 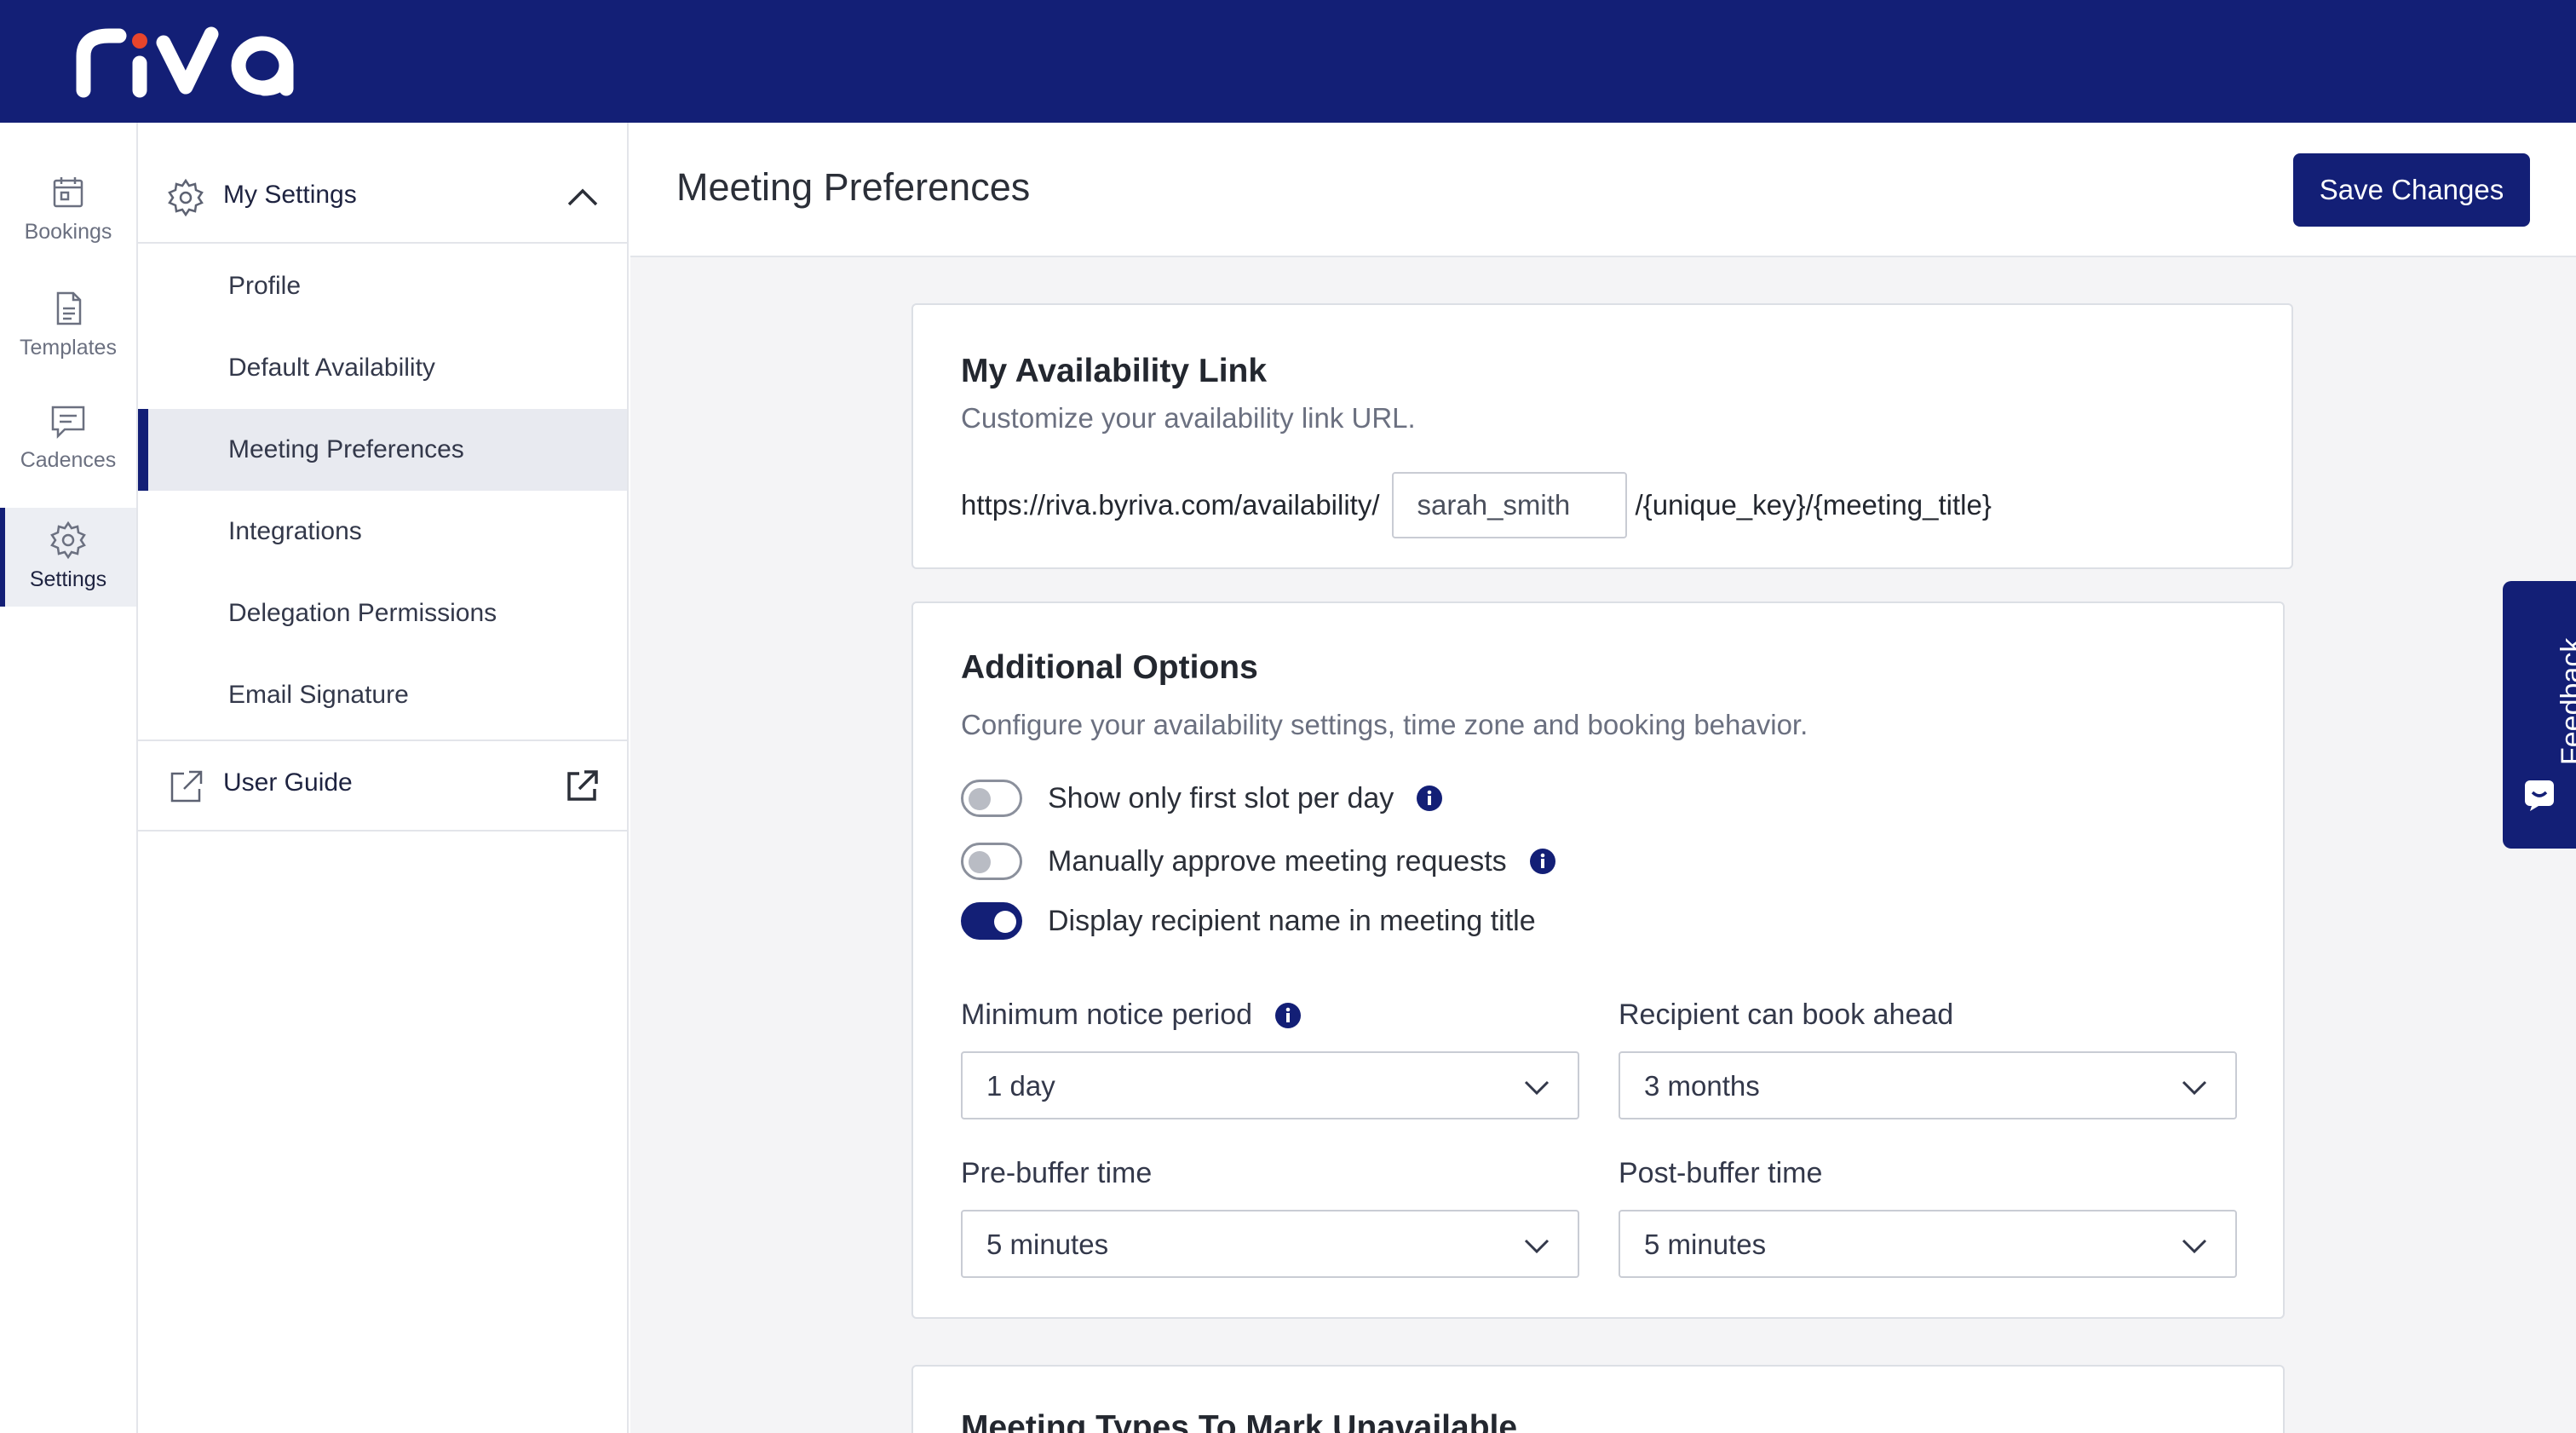 I want to click on post-buffer-select: 5 minutes, so click(x=1928, y=1244).